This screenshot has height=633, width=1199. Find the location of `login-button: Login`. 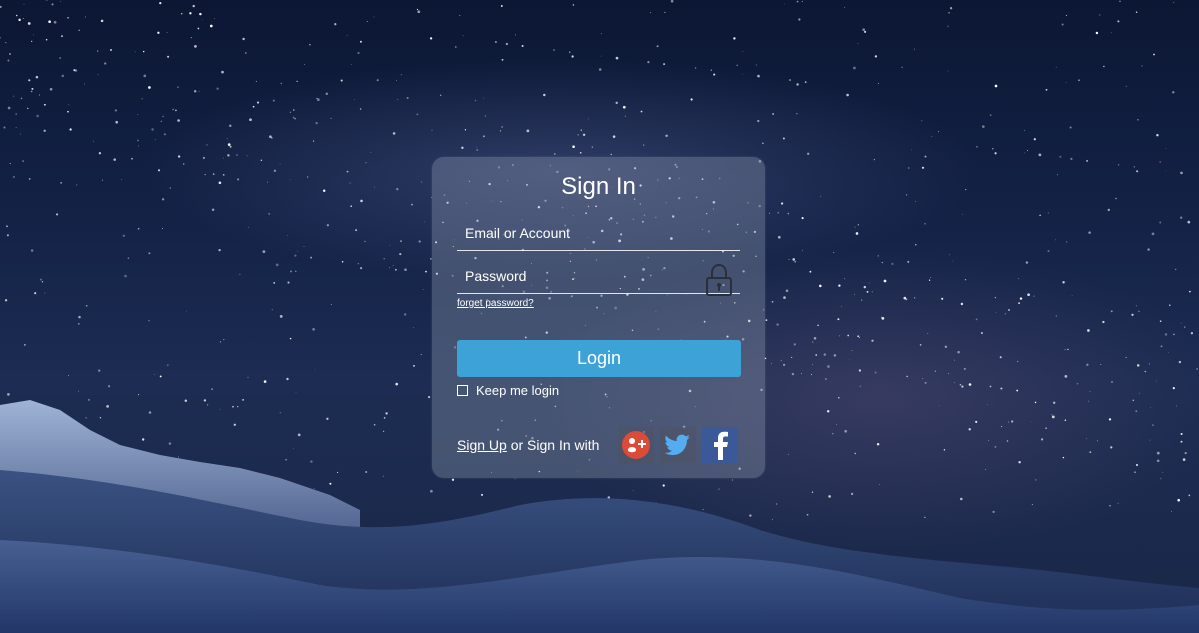

login-button: Login is located at coordinates (599, 358).